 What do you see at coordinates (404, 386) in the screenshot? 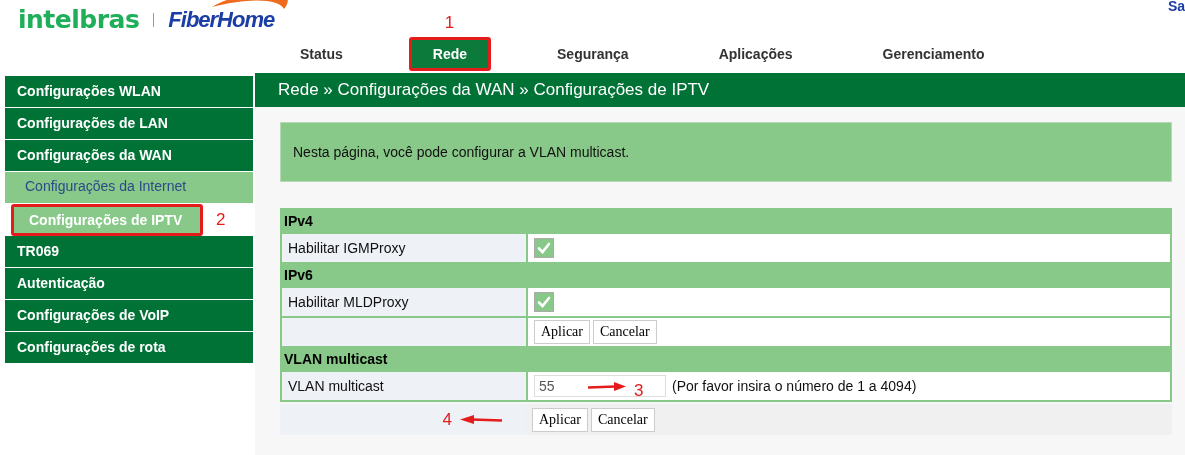
I see `label-cell: VLAN multicast` at bounding box center [404, 386].